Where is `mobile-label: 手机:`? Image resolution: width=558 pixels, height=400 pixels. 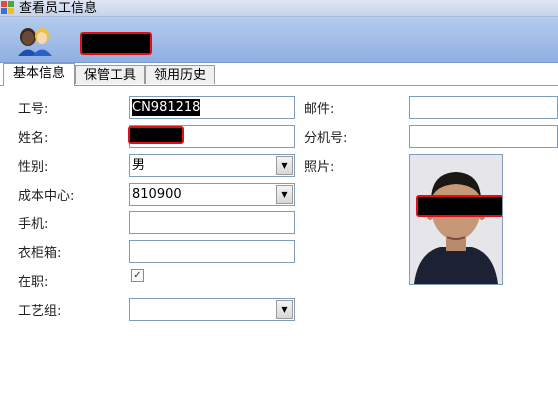
mobile-label: 手机: is located at coordinates (33, 224).